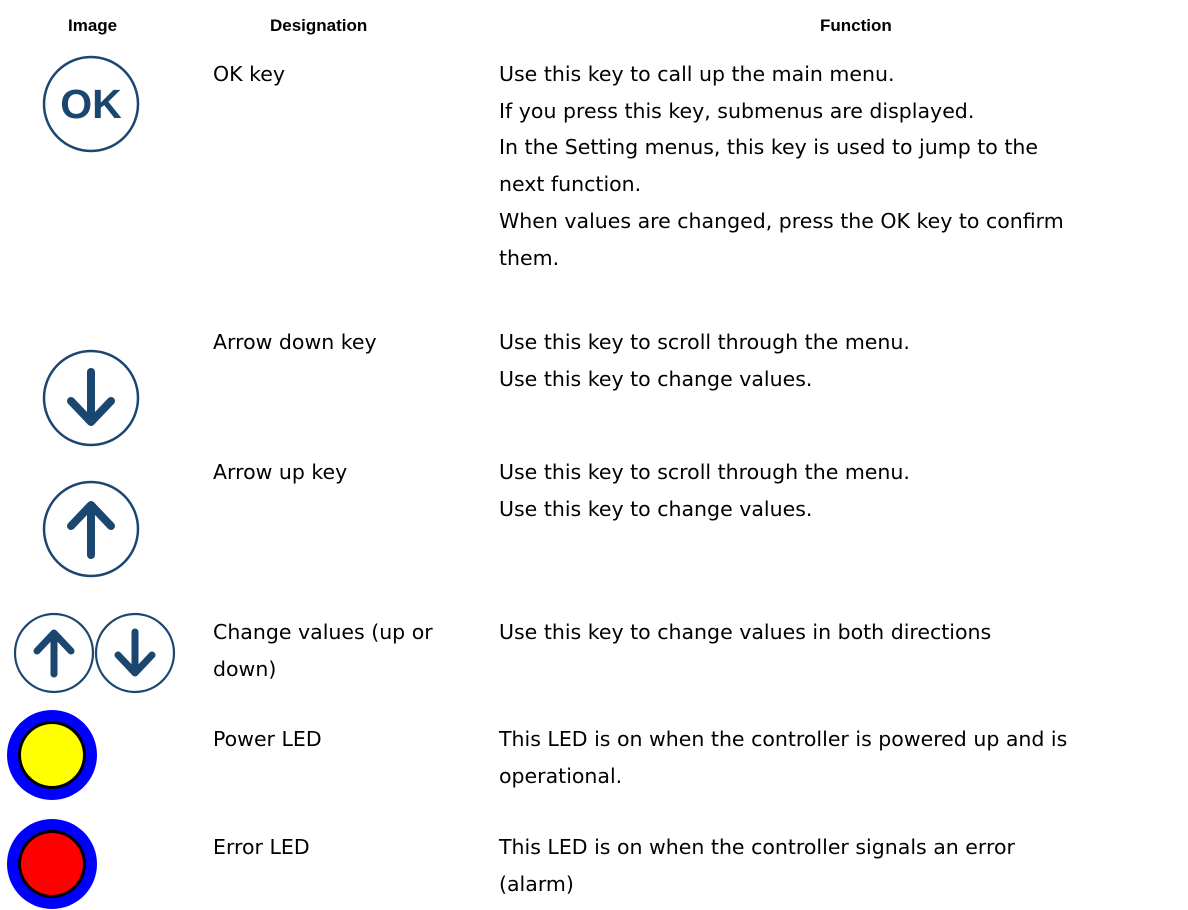 The width and height of the screenshot is (1188, 910). What do you see at coordinates (52, 864) in the screenshot?
I see `error-led-icon` at bounding box center [52, 864].